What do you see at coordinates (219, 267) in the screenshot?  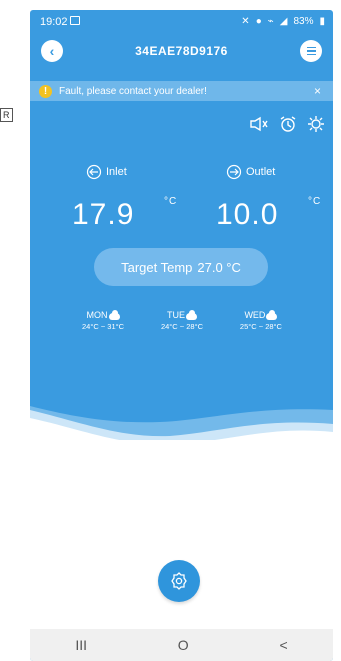 I see `target-value: 27.0 °C` at bounding box center [219, 267].